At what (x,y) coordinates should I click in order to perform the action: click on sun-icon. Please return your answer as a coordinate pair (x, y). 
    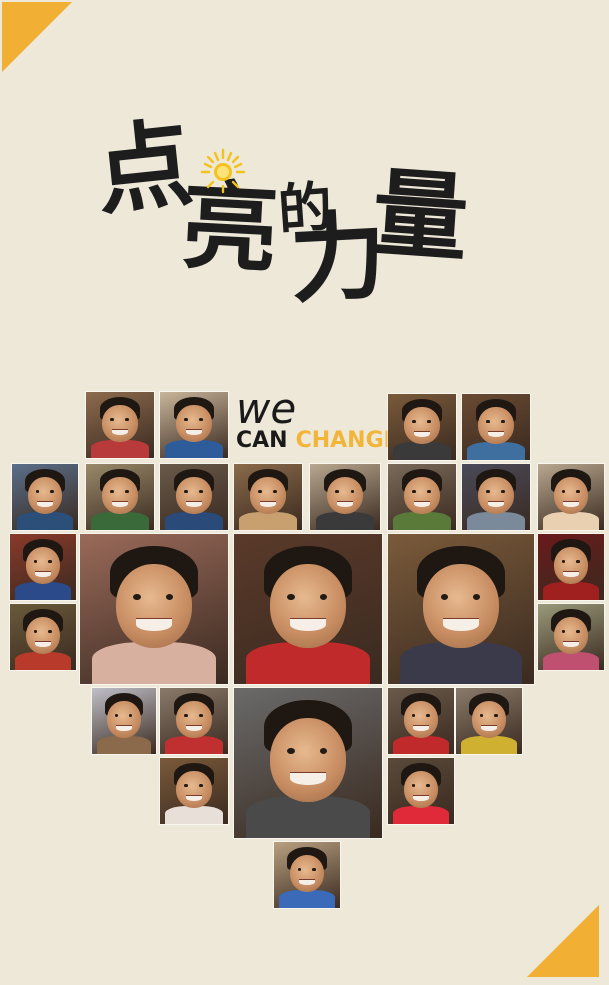
    Looking at the image, I should click on (223, 171).